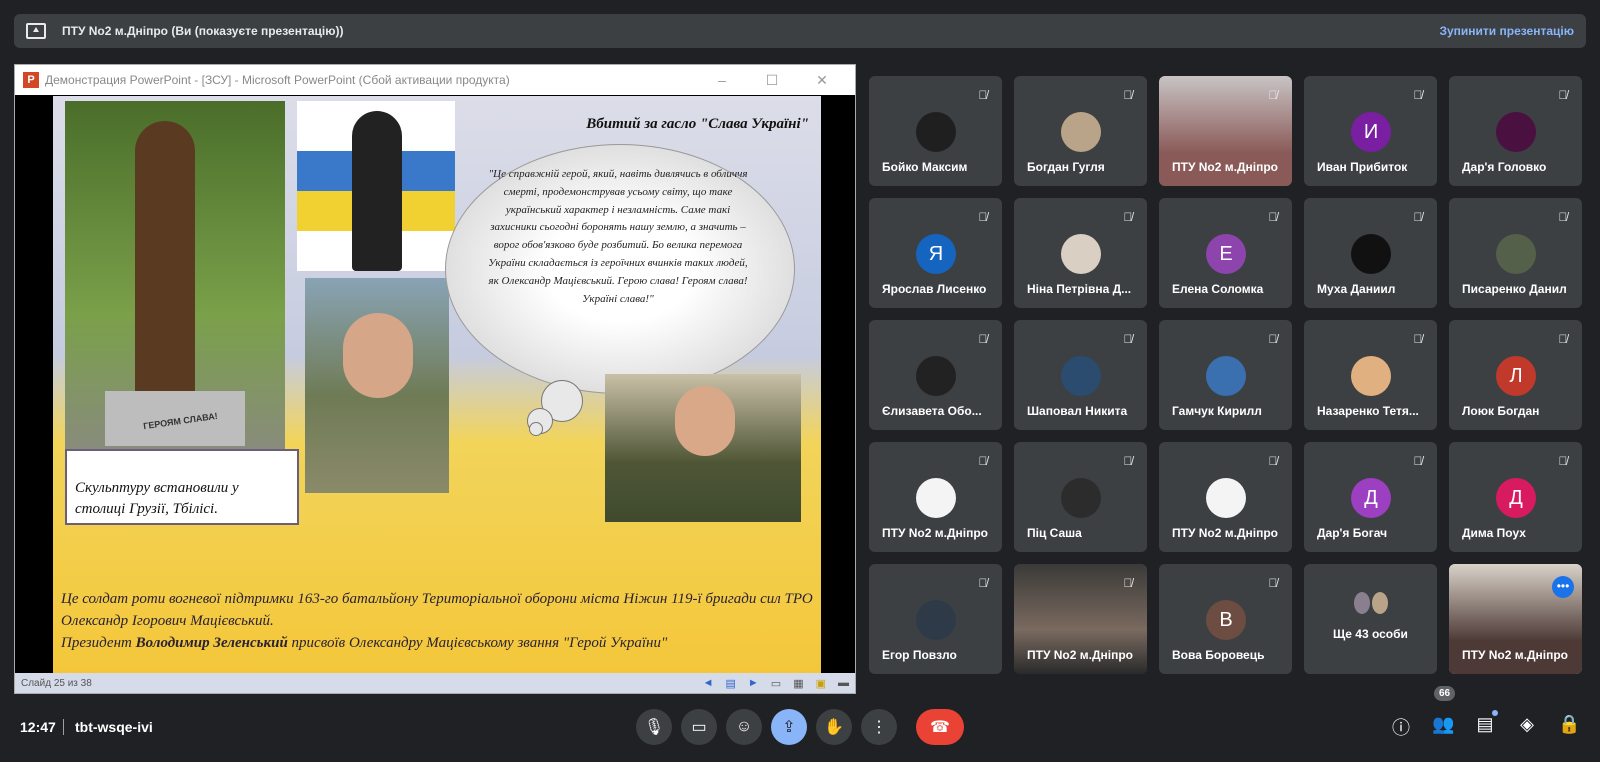 The width and height of the screenshot is (1600, 762). I want to click on camera-button: ▭, so click(699, 727).